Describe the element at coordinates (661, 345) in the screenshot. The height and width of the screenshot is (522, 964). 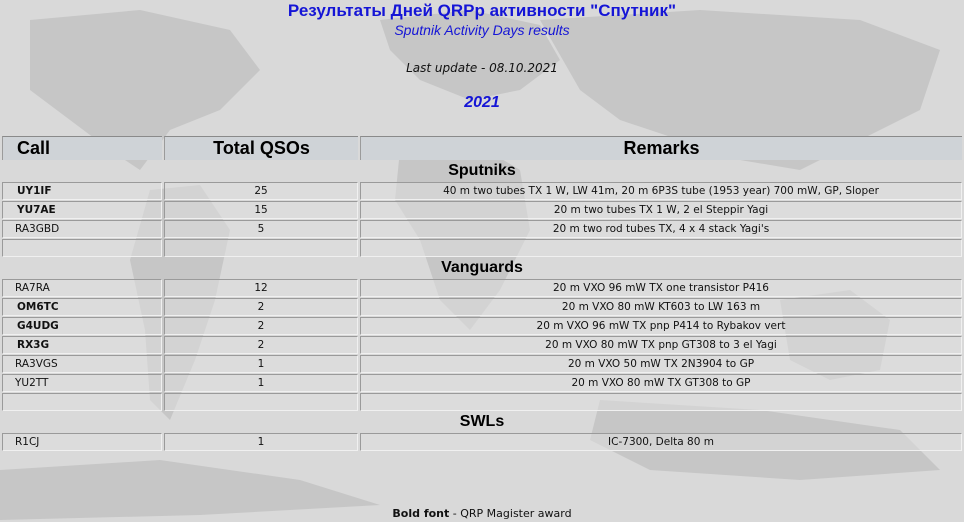
I see `remarks-cell: 20 m VXO 80 mW TX pnp GT308 to 3 el Yagi` at that location.